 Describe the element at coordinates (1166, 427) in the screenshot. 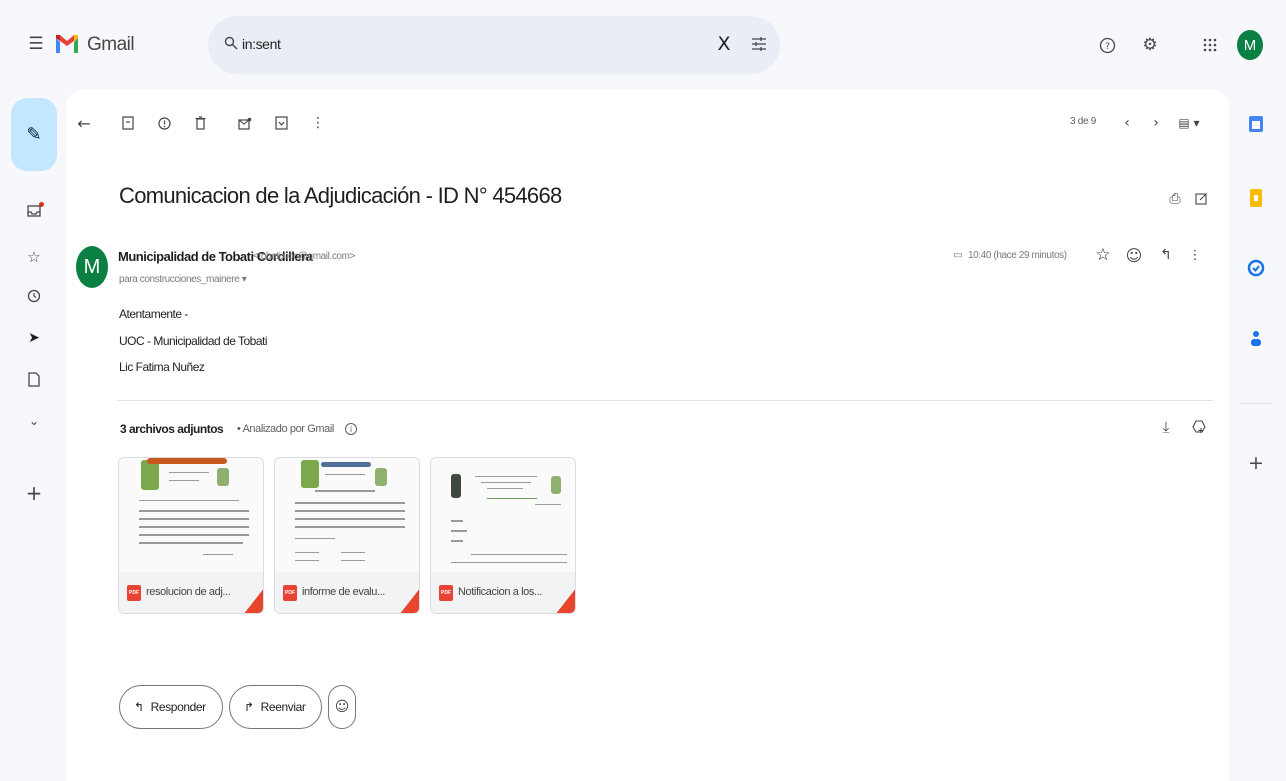

I see `download-icon: ⤓` at that location.